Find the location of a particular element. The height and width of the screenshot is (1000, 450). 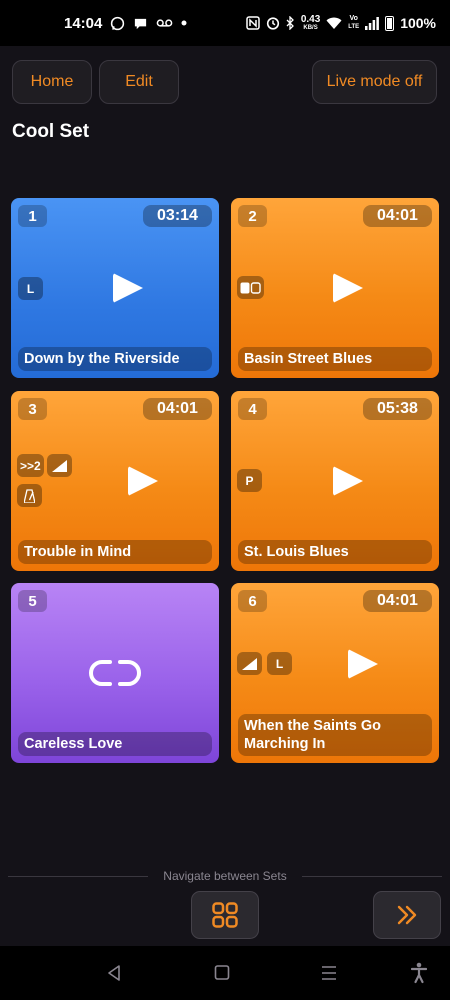

song-duration: 05:38 is located at coordinates (397, 409).